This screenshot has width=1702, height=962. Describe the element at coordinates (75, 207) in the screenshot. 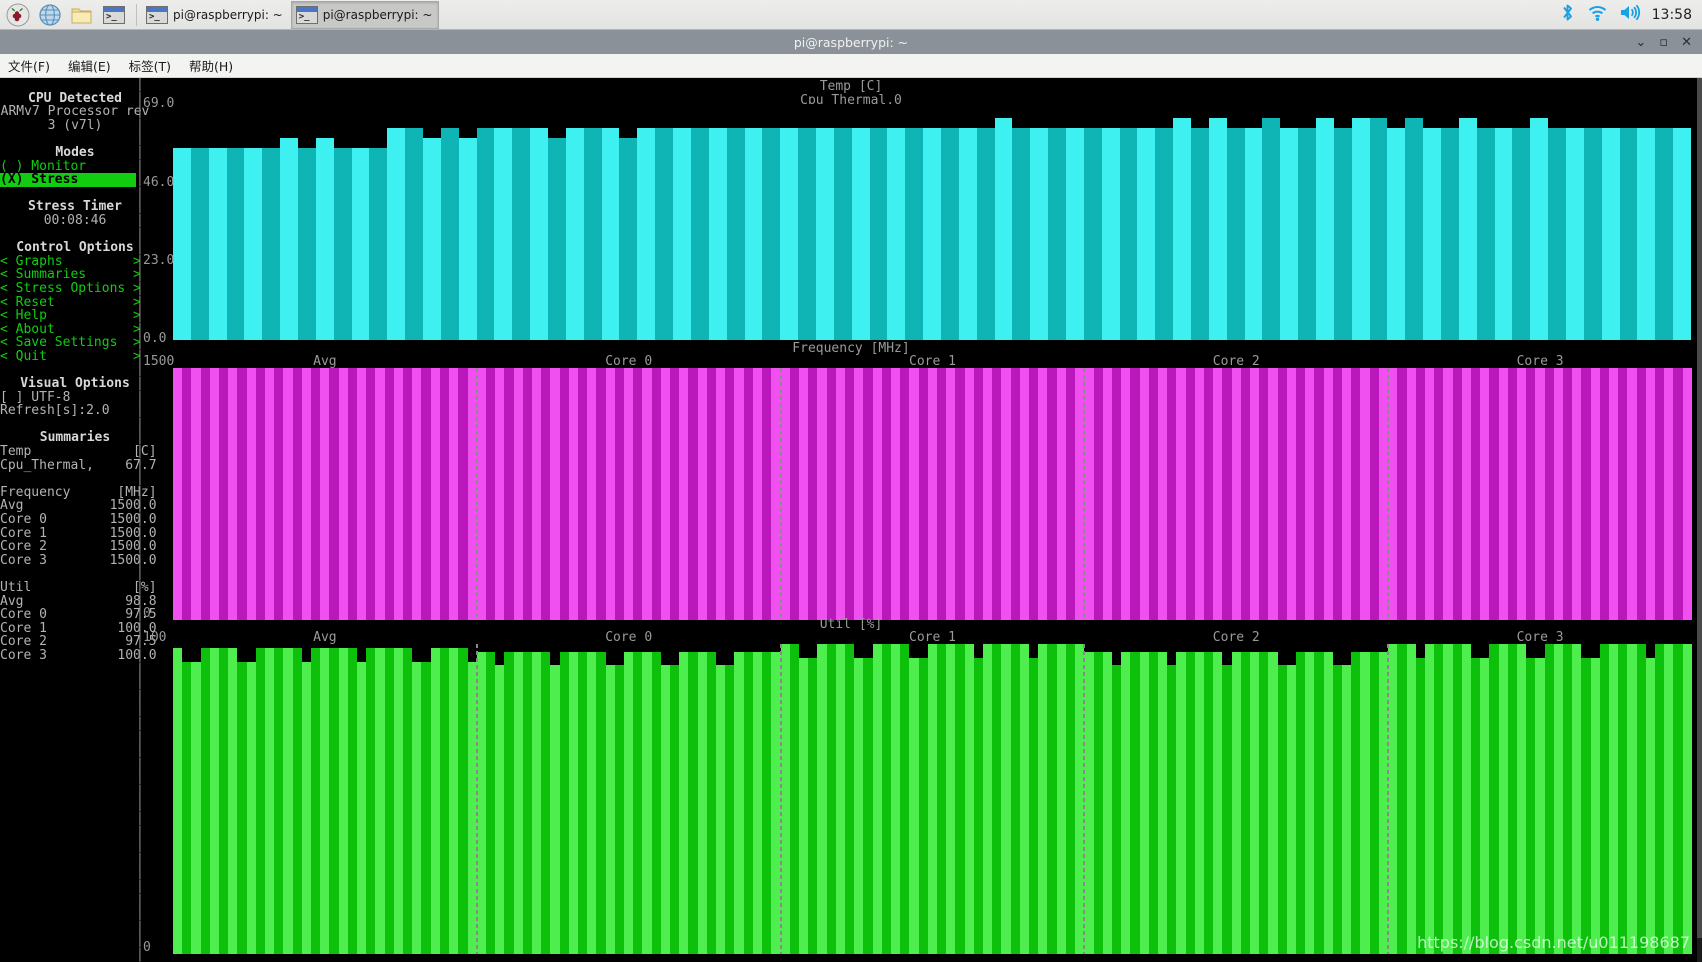

I see `stress-timer-heading: Stress Timer` at that location.